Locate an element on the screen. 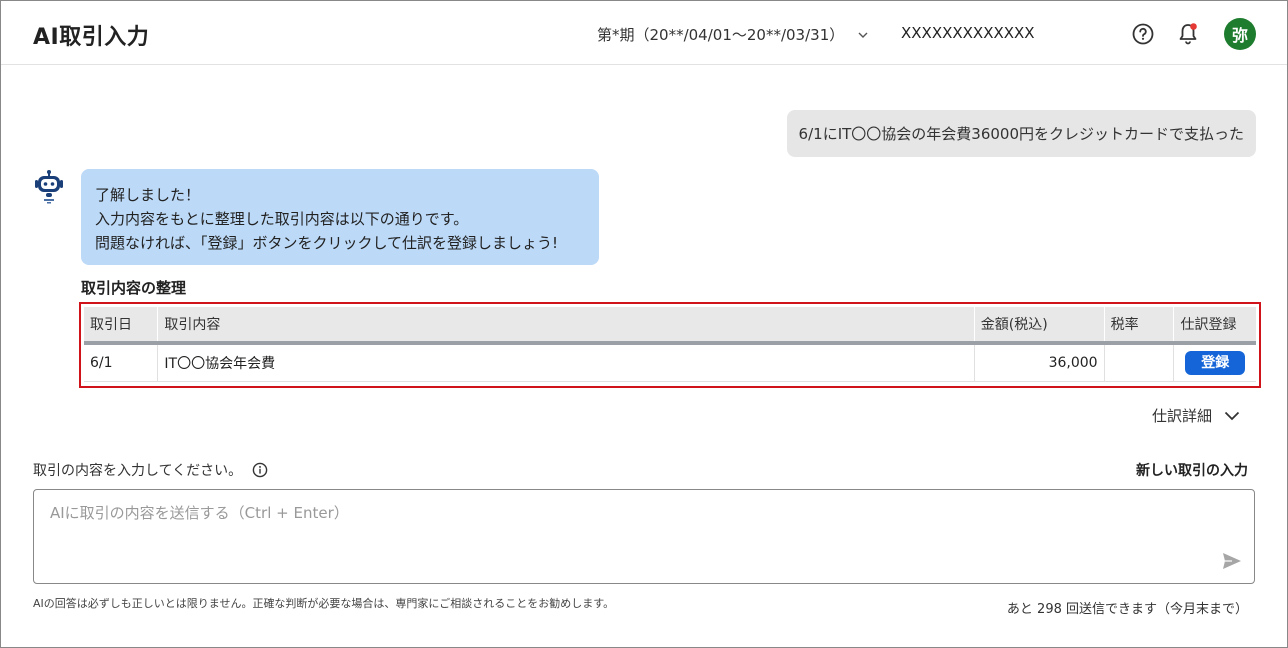 The width and height of the screenshot is (1288, 648). summary-title: 取引内容の整理 is located at coordinates (134, 288).